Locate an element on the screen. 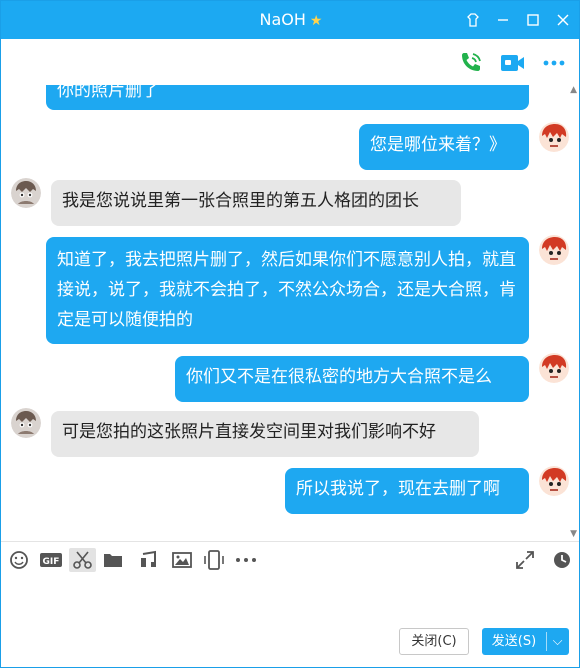 The width and height of the screenshot is (580, 668). history-clock-icon is located at coordinates (562, 560).